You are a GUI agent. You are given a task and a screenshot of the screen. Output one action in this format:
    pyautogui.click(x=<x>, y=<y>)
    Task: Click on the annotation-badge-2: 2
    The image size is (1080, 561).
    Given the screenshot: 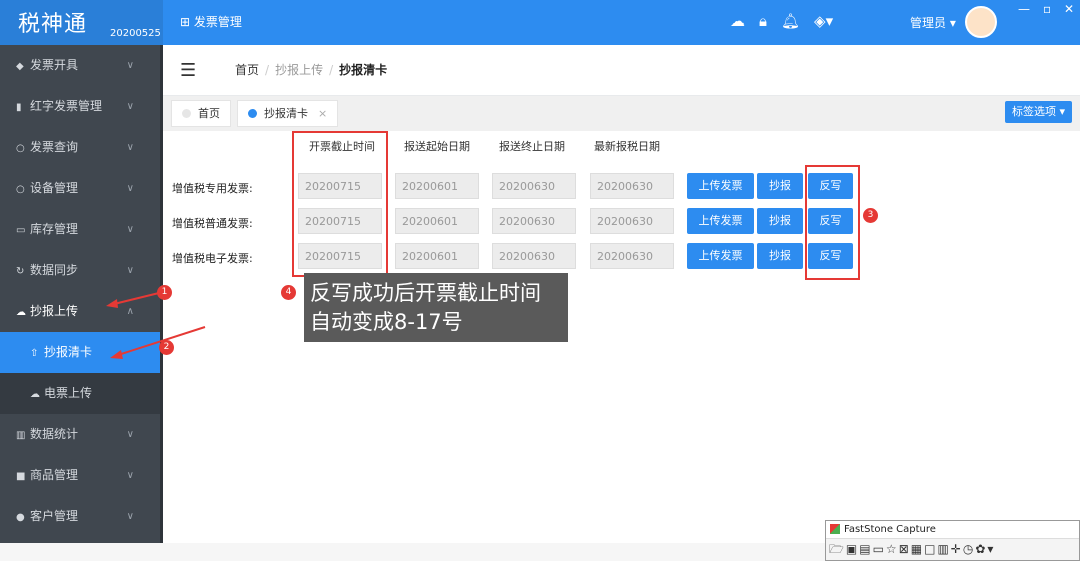 What is the action you would take?
    pyautogui.click(x=166, y=347)
    